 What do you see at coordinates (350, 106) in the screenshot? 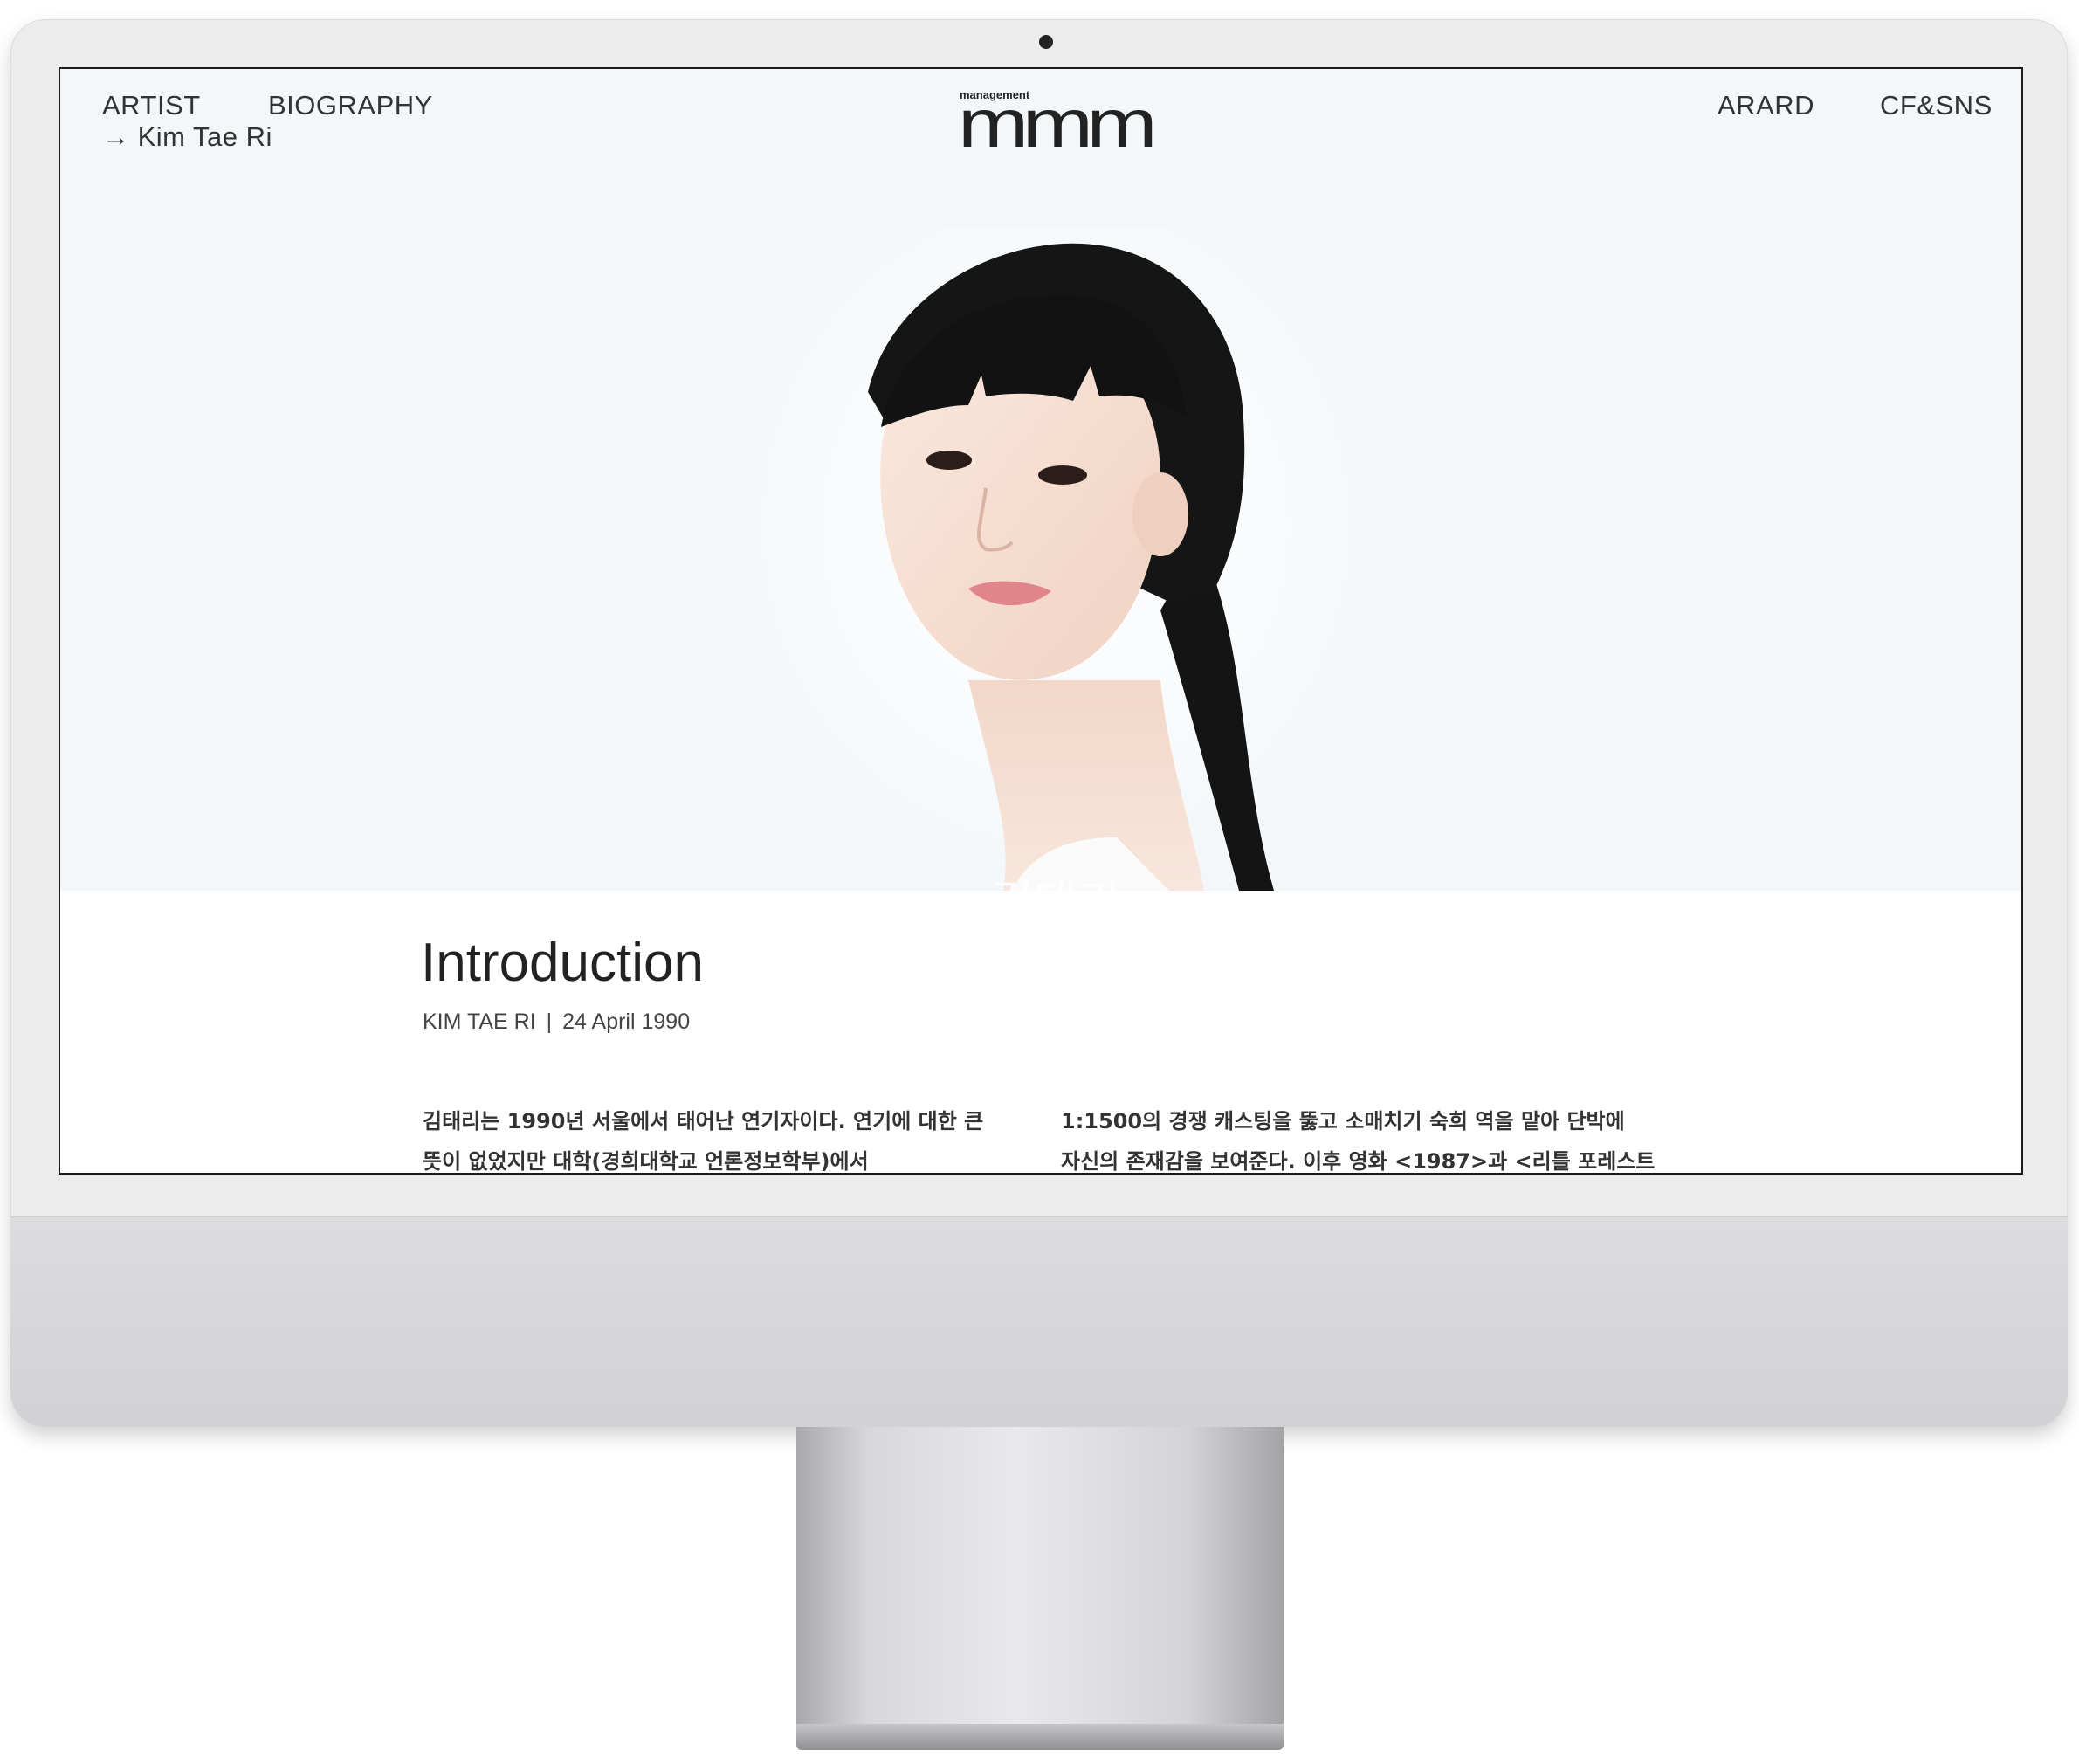
I see `nav-biography-link: BIOGRAPHY` at bounding box center [350, 106].